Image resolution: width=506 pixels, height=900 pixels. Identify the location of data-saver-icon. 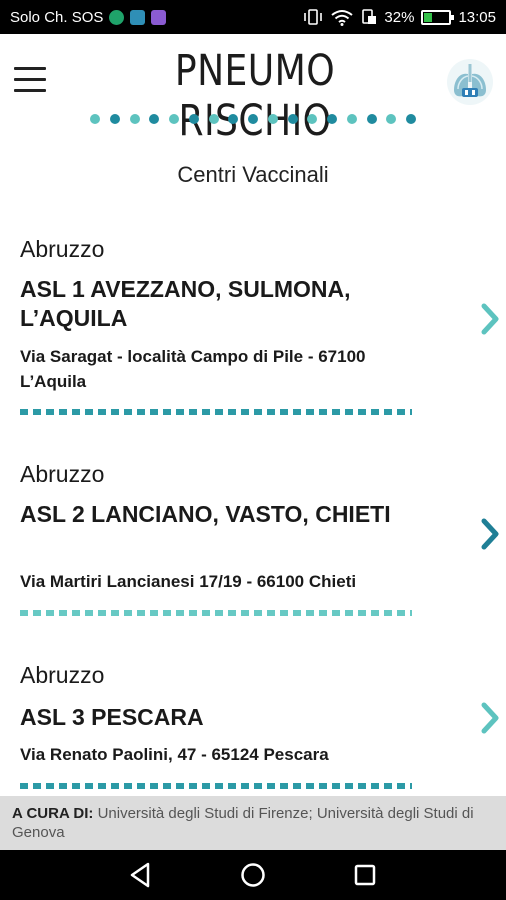
(369, 16).